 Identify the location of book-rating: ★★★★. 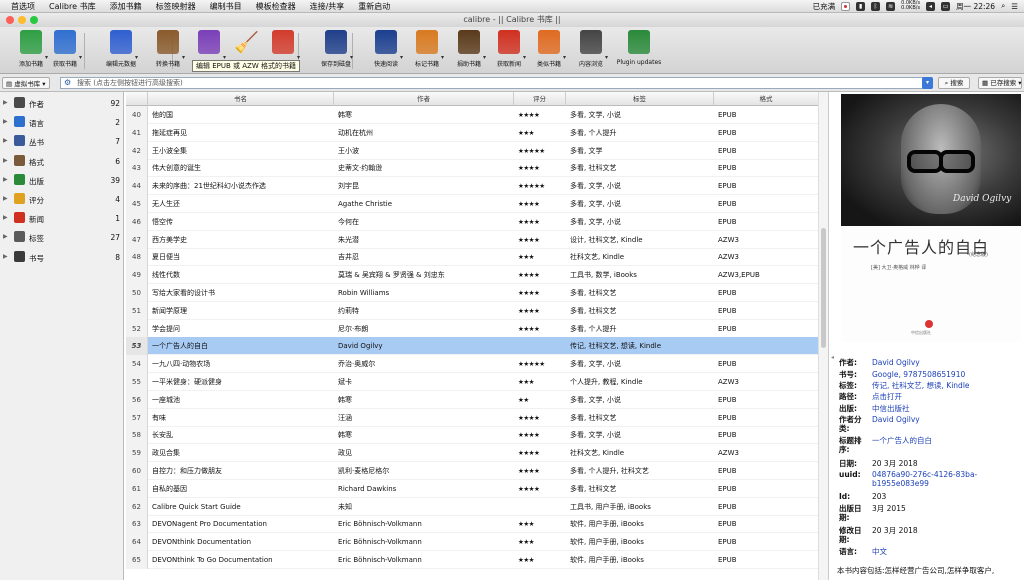
(529, 310).